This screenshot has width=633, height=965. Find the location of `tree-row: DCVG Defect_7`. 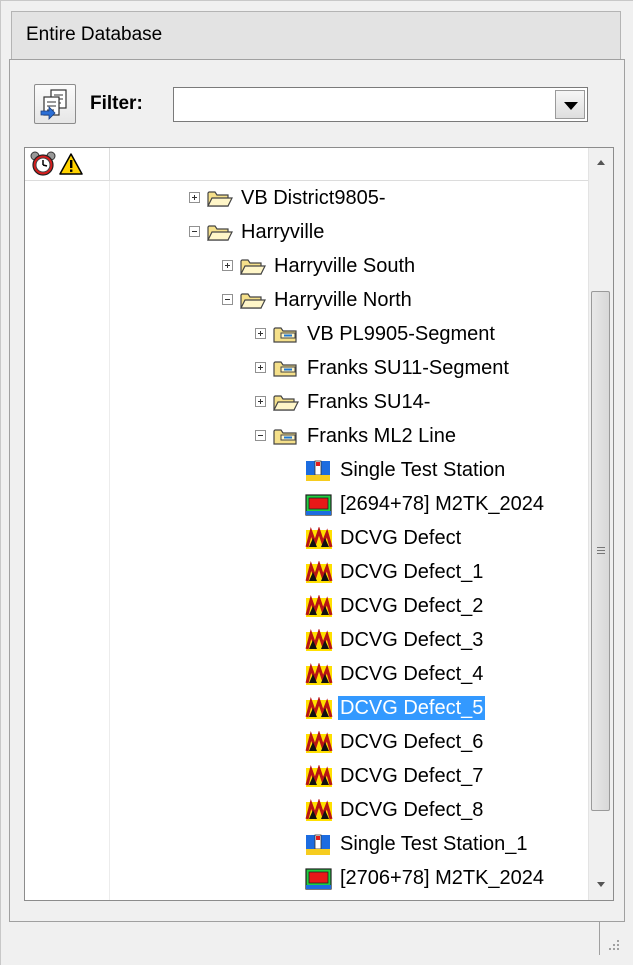

tree-row: DCVG Defect_7 is located at coordinates (307, 776).